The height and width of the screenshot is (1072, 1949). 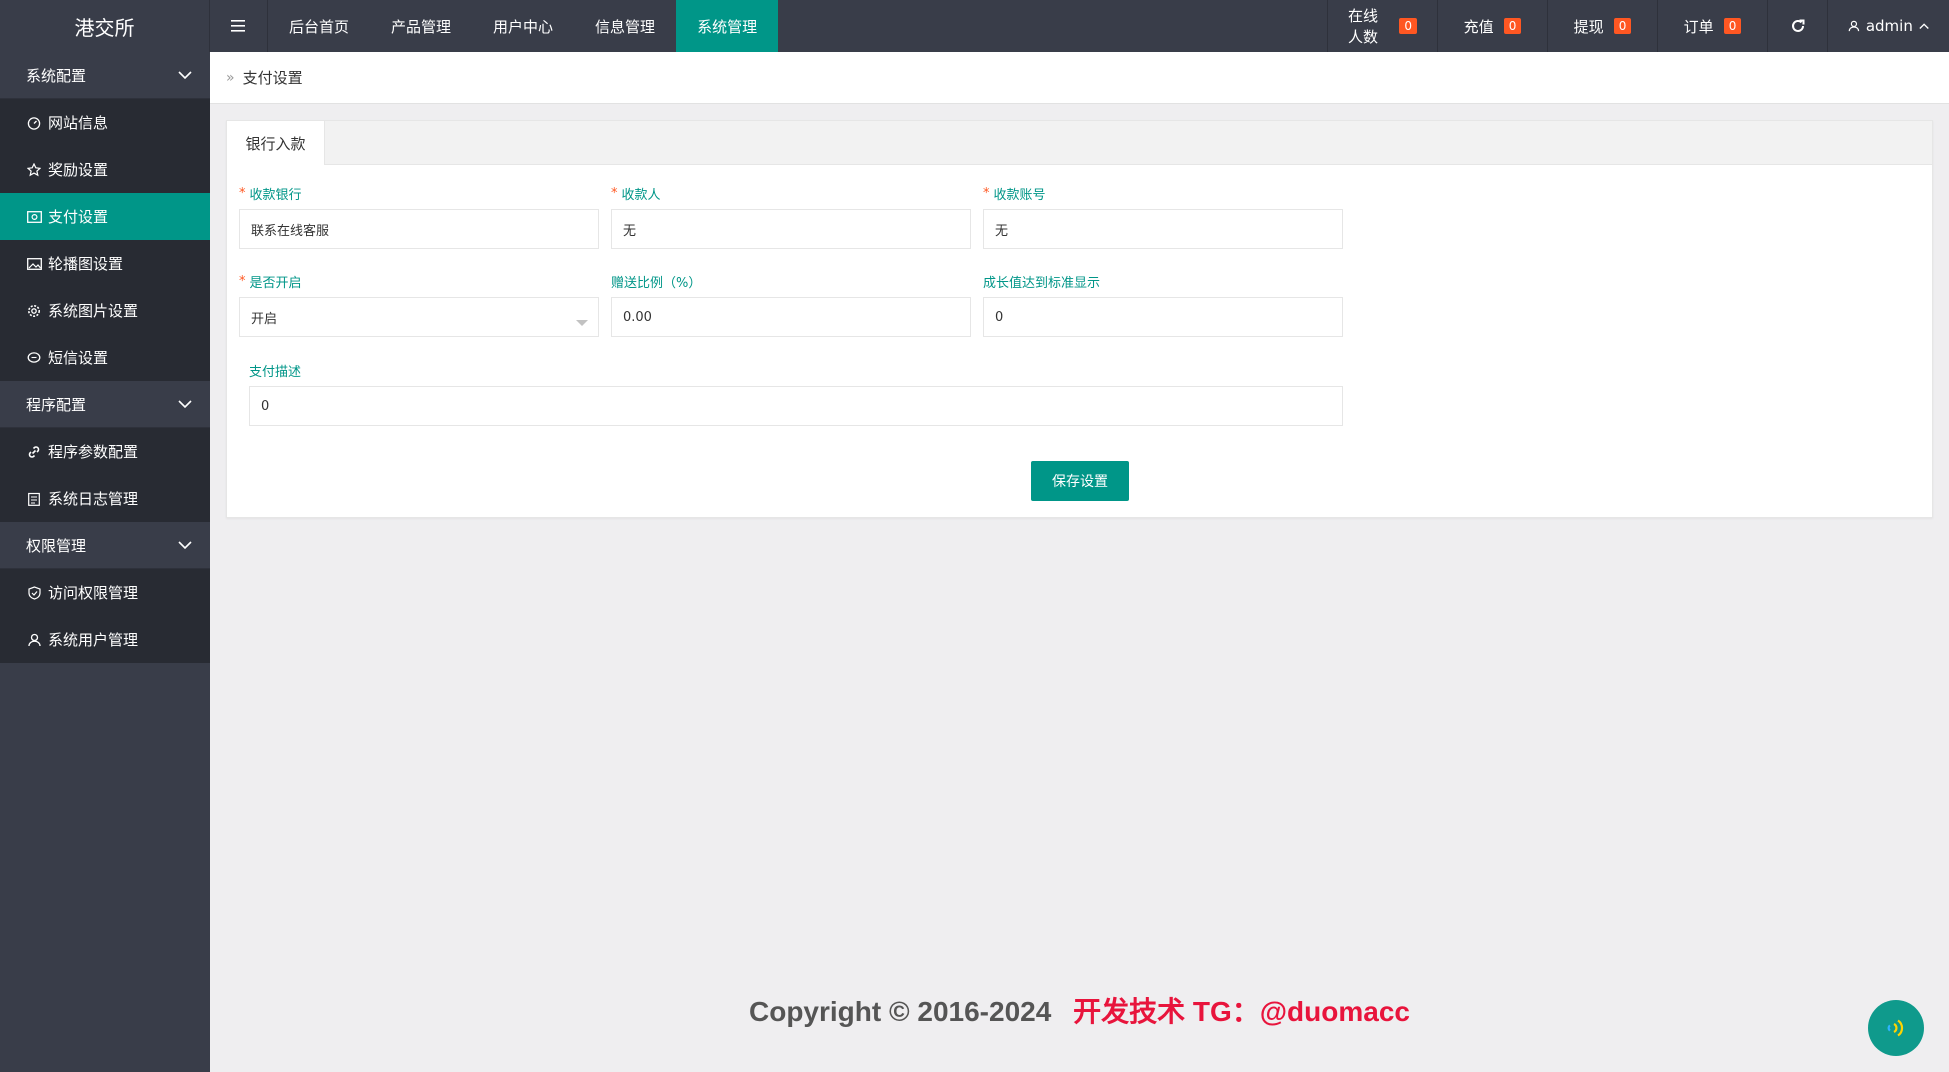 What do you see at coordinates (582, 323) in the screenshot?
I see `caret-down-icon` at bounding box center [582, 323].